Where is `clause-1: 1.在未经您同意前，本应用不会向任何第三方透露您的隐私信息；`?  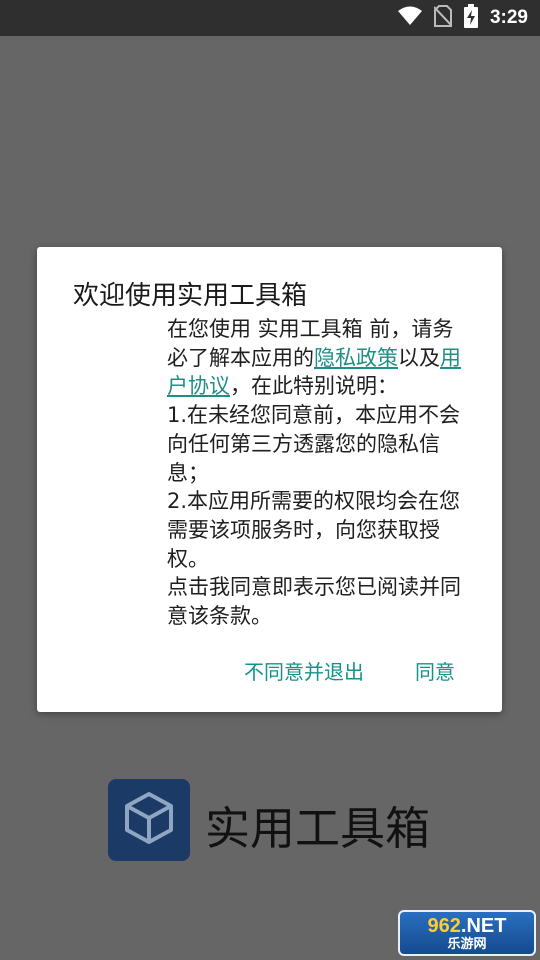
clause-1: 1.在未经您同意前，本应用不会向任何第三方透露您的隐私信息； is located at coordinates (314, 444).